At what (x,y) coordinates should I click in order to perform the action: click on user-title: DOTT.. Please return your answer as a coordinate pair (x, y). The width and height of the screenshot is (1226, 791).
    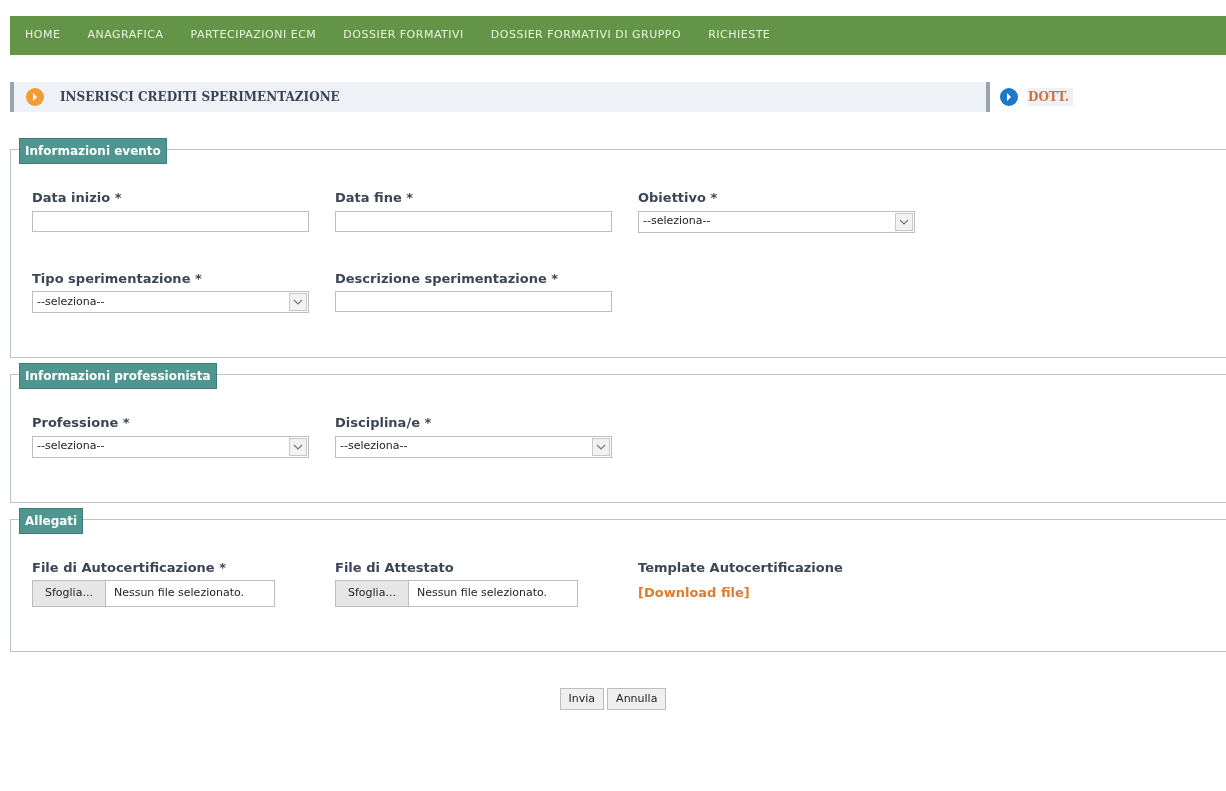
    Looking at the image, I should click on (1050, 97).